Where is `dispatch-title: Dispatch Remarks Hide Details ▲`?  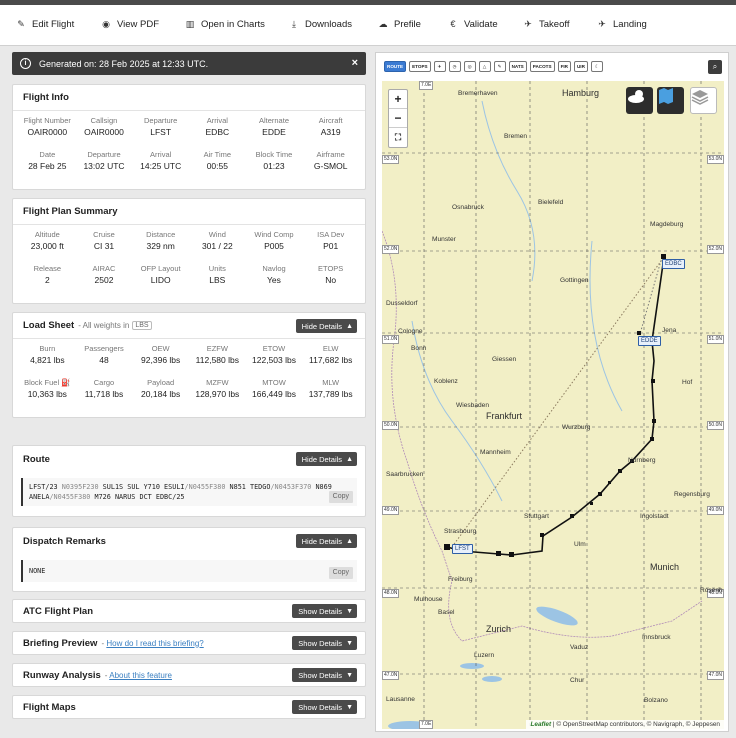
dispatch-title: Dispatch Remarks Hide Details ▲ is located at coordinates (189, 541).